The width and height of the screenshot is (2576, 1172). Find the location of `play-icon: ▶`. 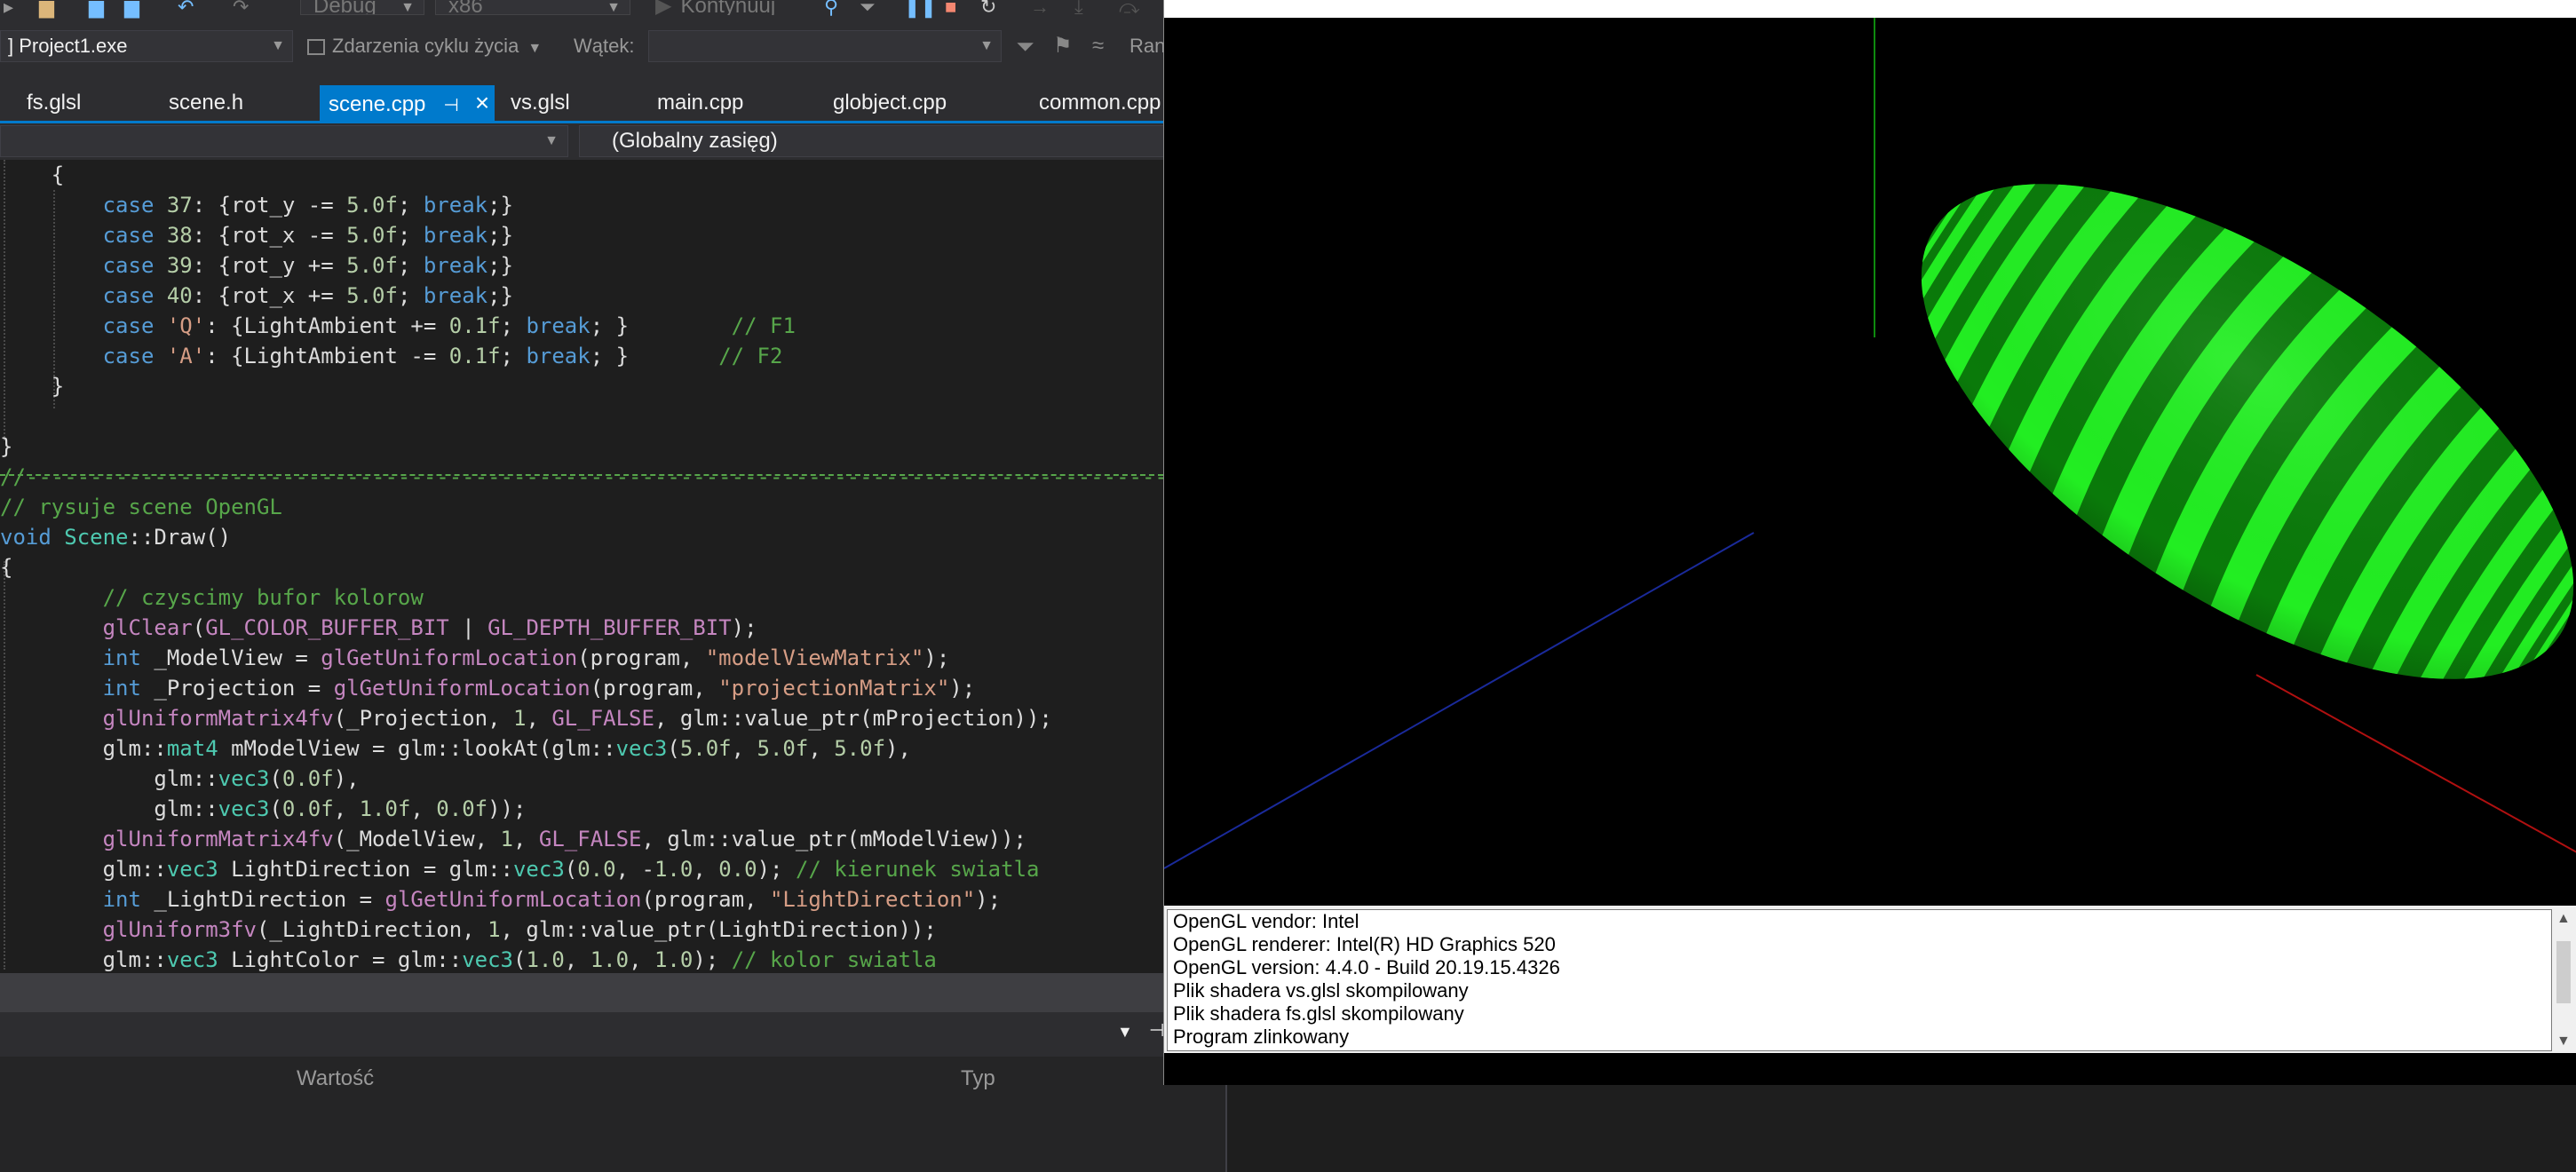

play-icon: ▶ is located at coordinates (664, 8).